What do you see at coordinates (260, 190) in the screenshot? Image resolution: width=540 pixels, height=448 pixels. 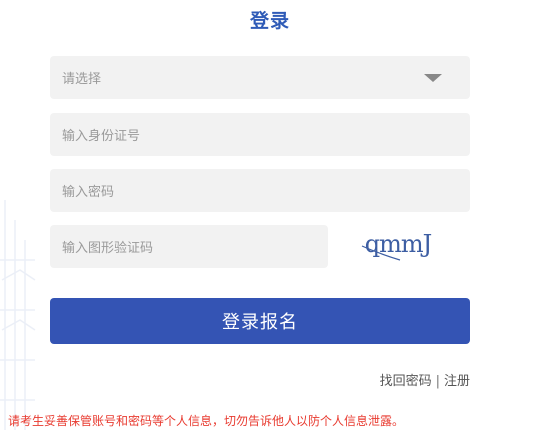 I see `password-input: 输入密码` at bounding box center [260, 190].